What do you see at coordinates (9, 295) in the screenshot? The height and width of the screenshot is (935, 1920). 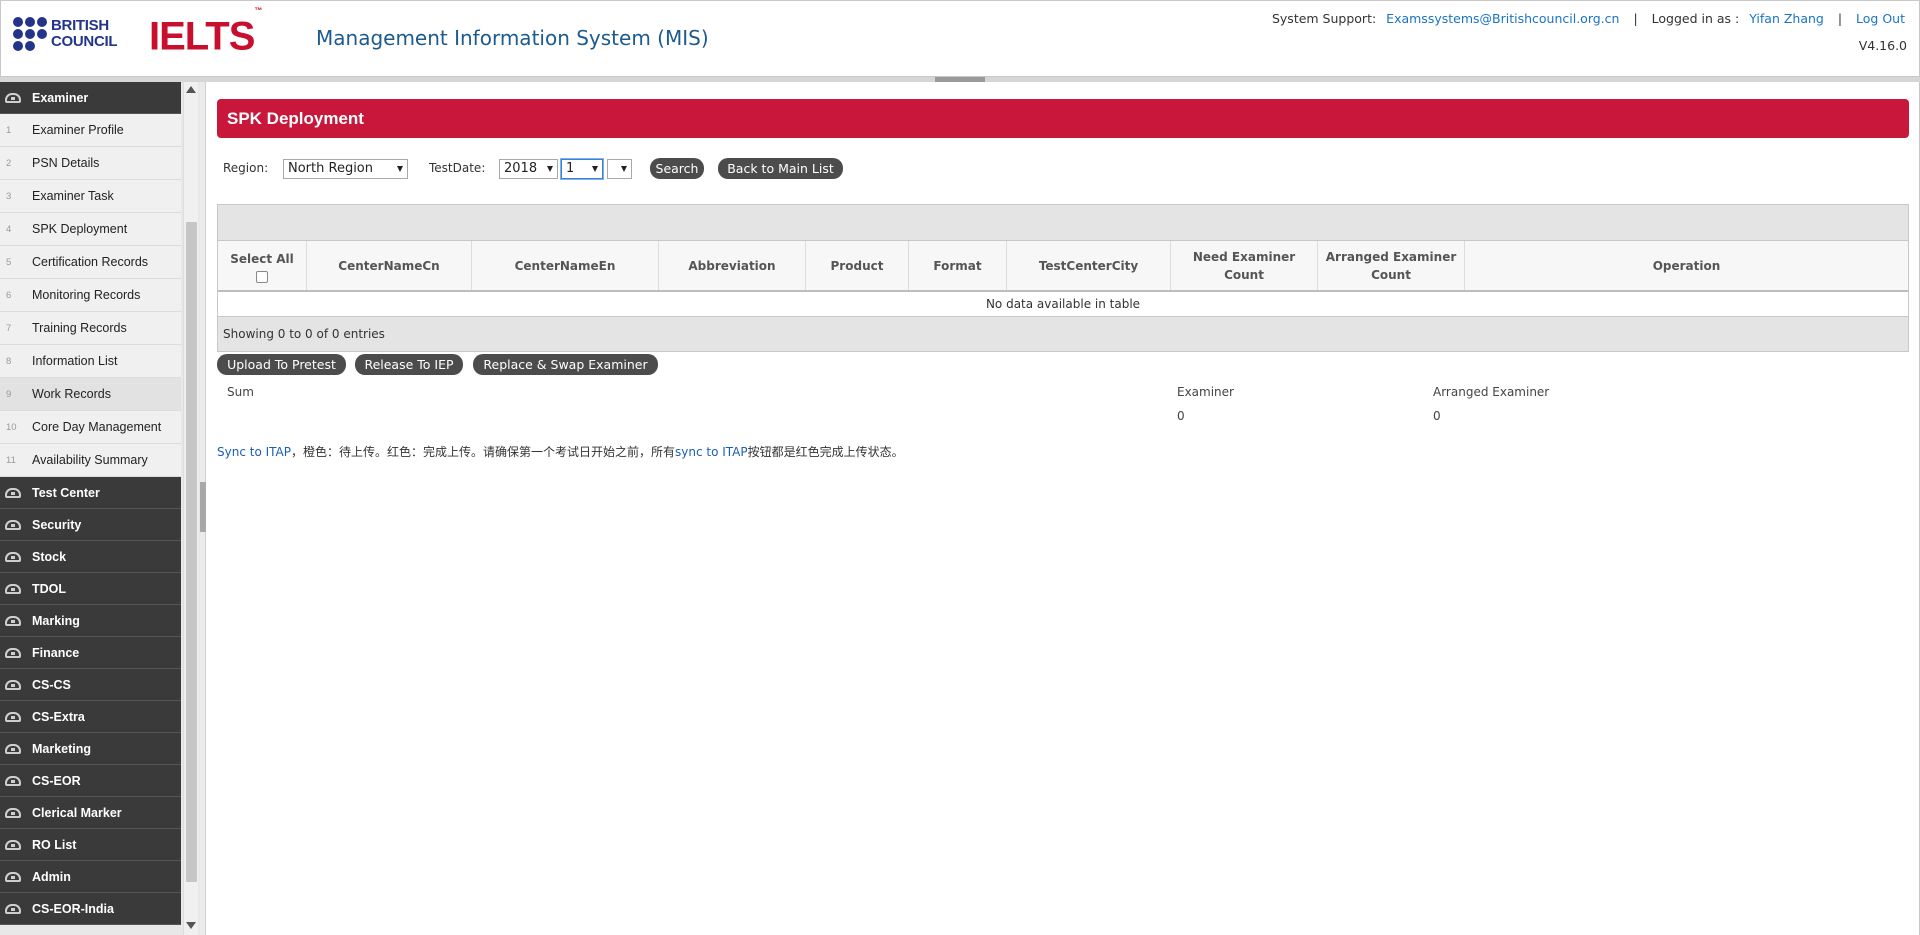 I see `item-number: 6` at bounding box center [9, 295].